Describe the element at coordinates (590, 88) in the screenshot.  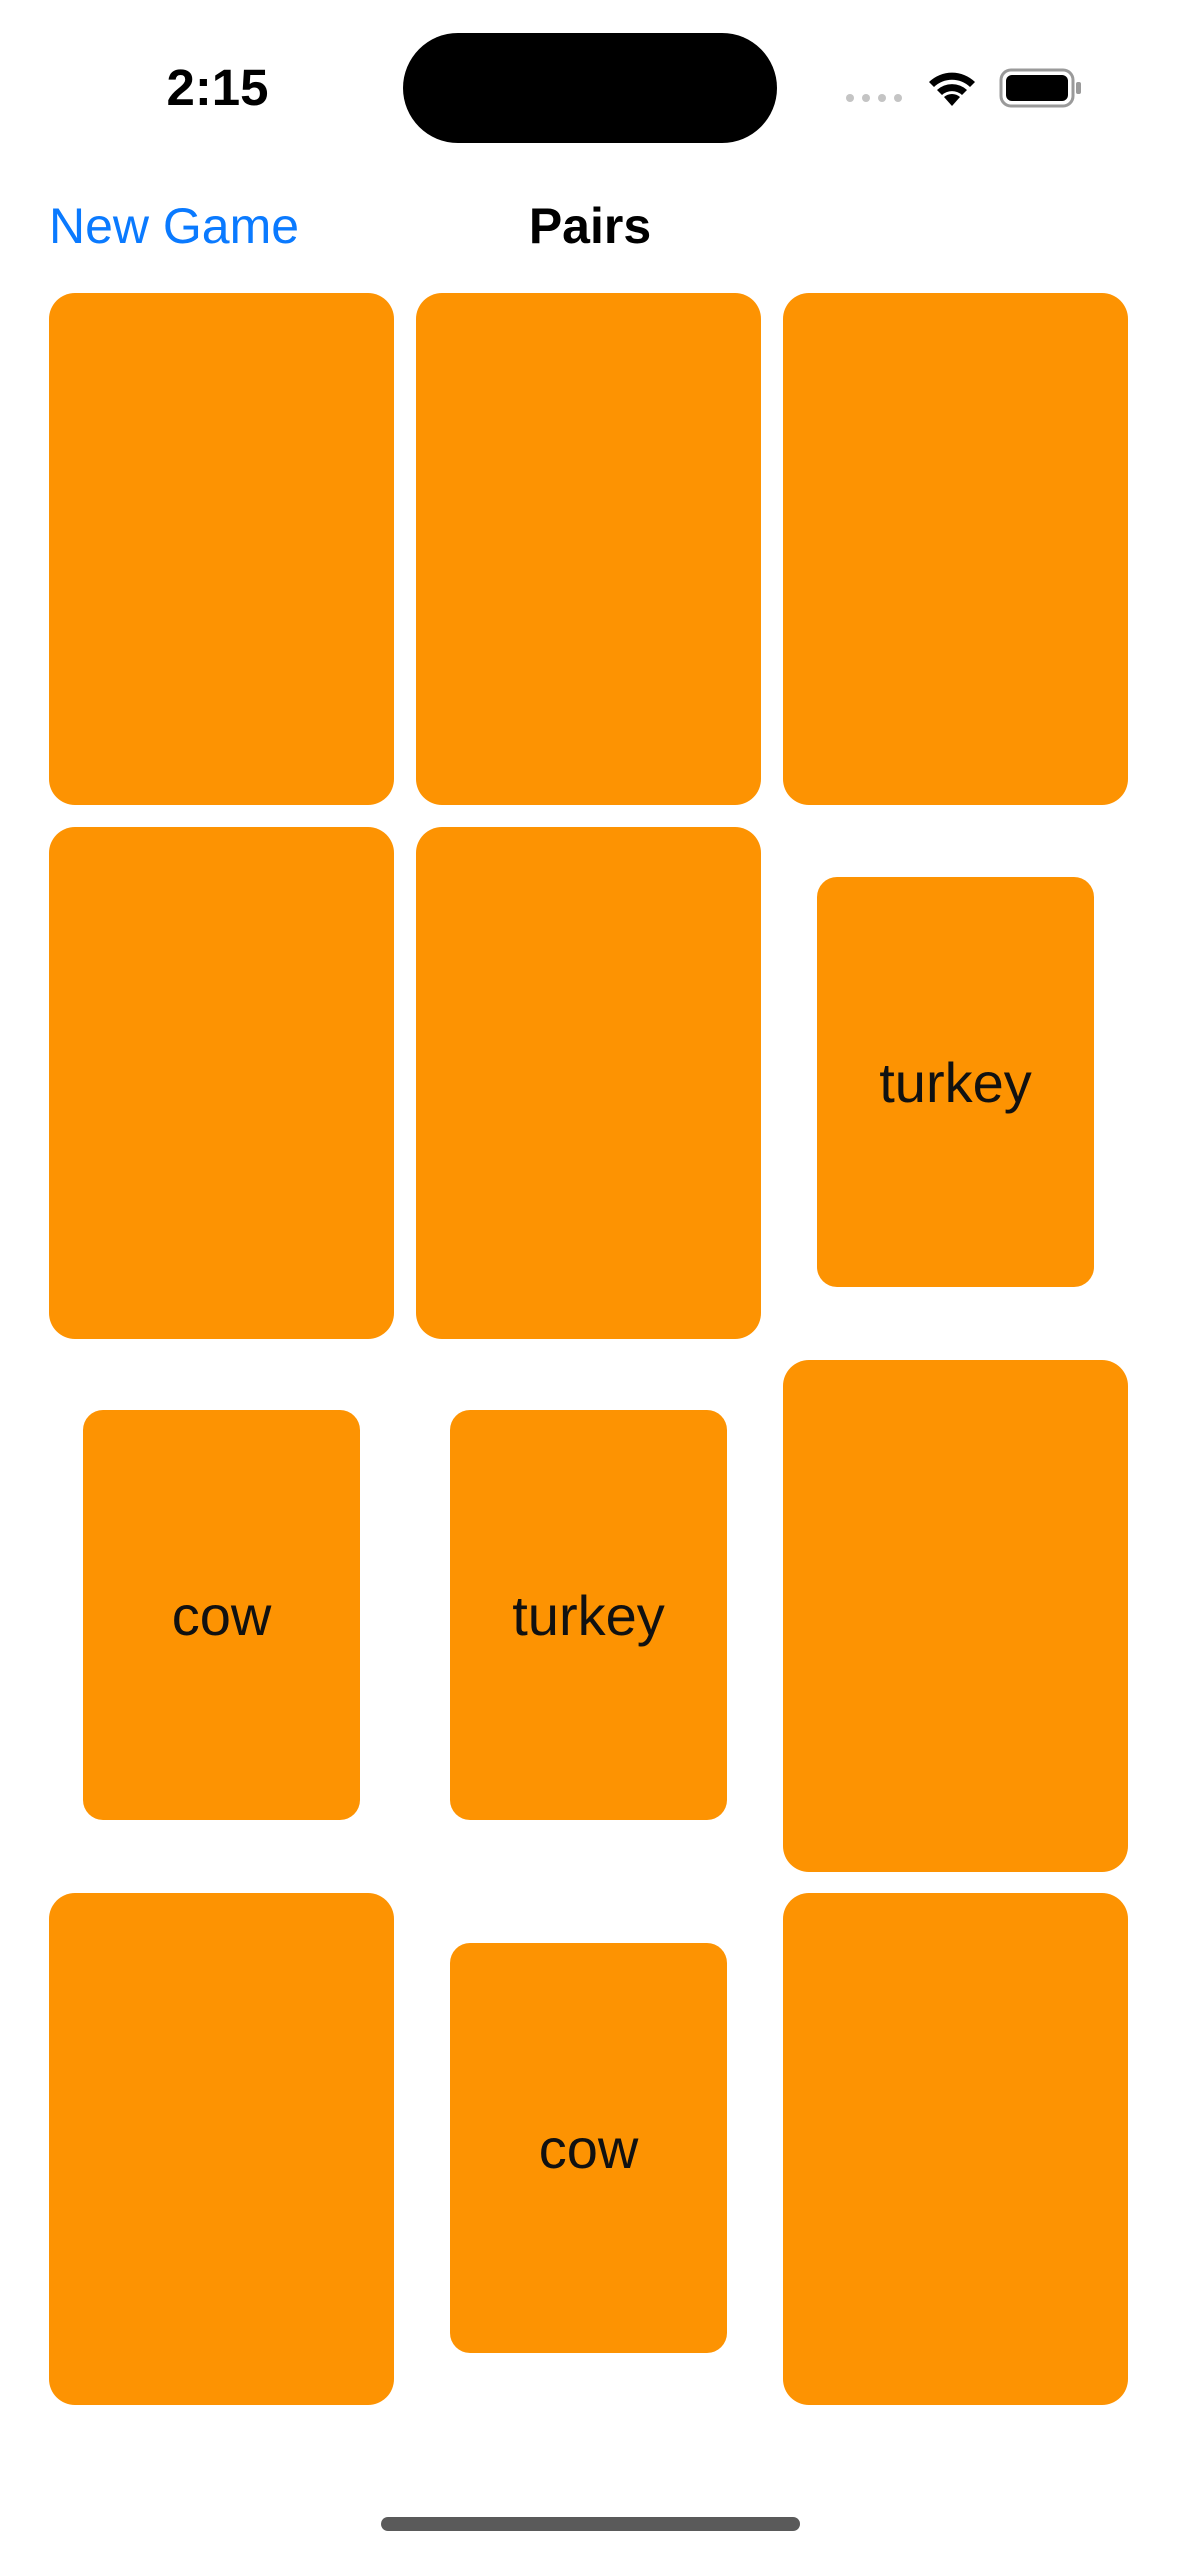
I see `dynamic-island` at that location.